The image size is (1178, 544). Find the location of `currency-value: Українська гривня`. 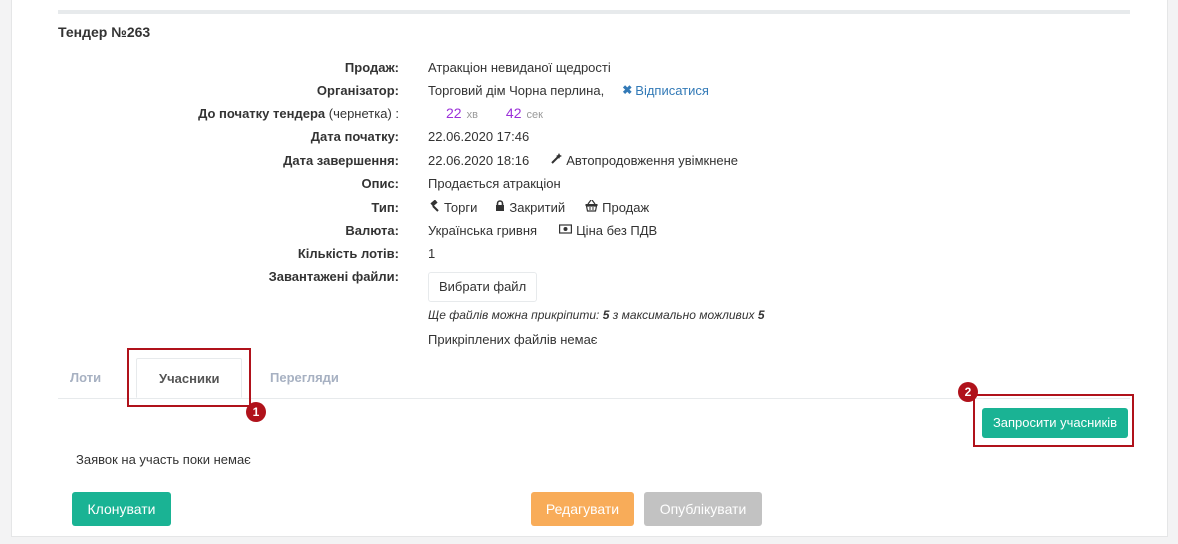

currency-value: Українська гривня is located at coordinates (483, 230).